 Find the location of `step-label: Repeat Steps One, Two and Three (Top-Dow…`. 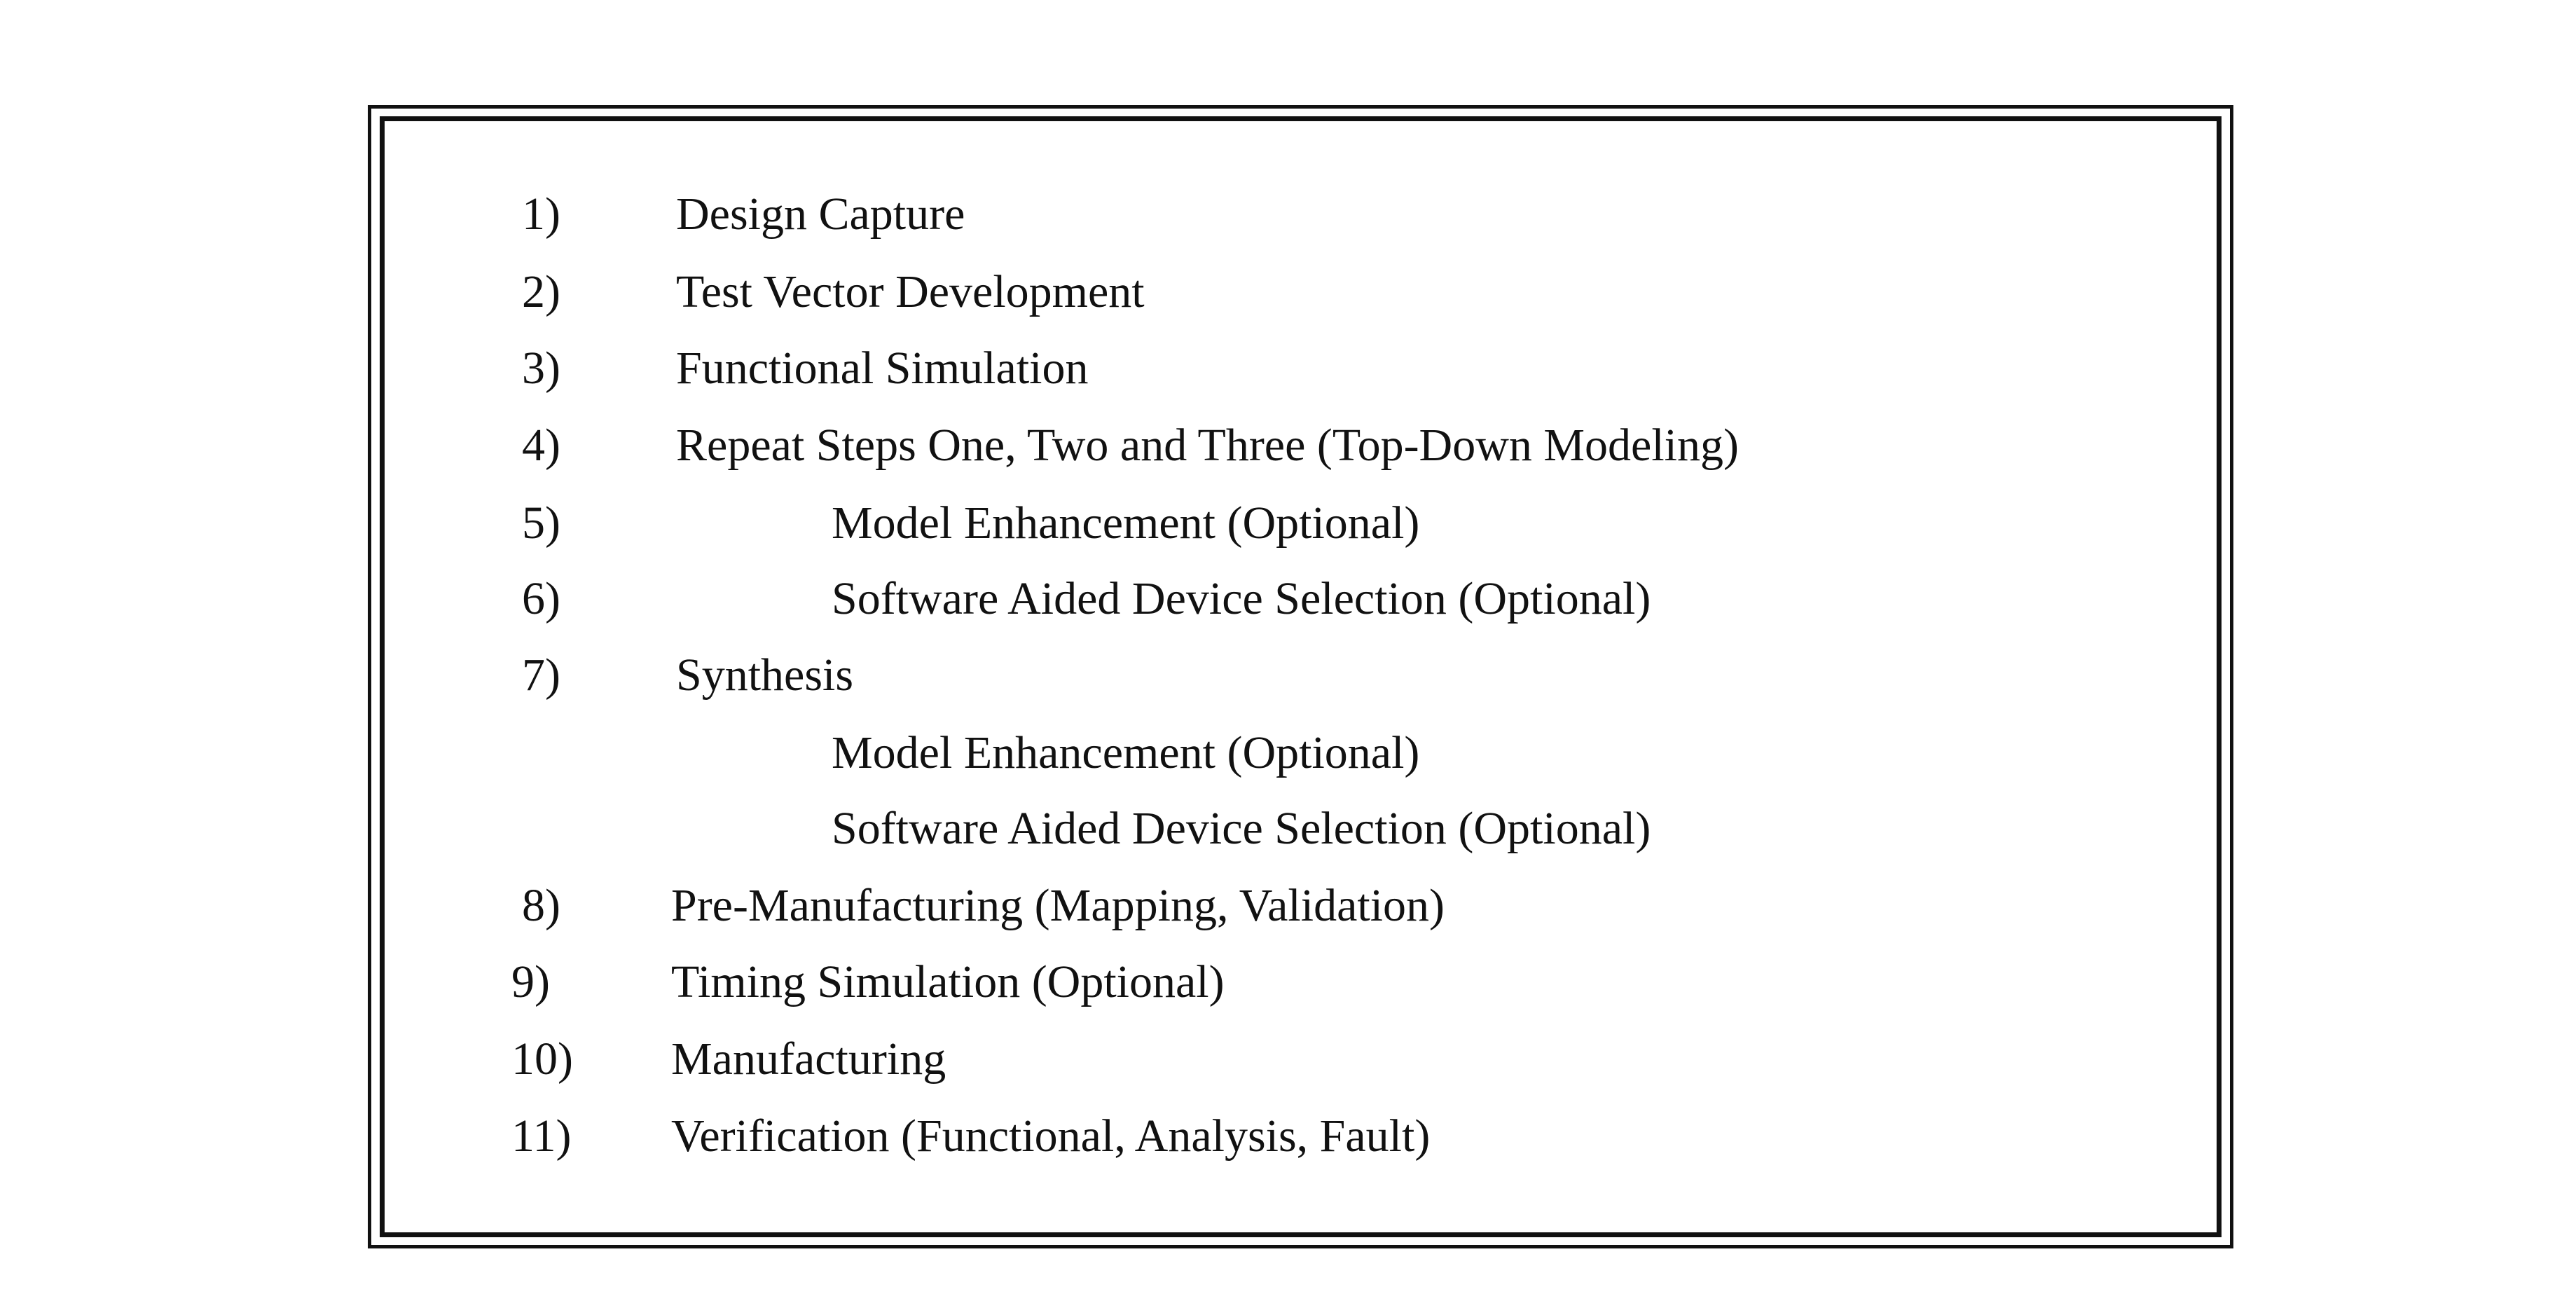

step-label: Repeat Steps One, Two and Three (Top-Dow… is located at coordinates (1208, 445).